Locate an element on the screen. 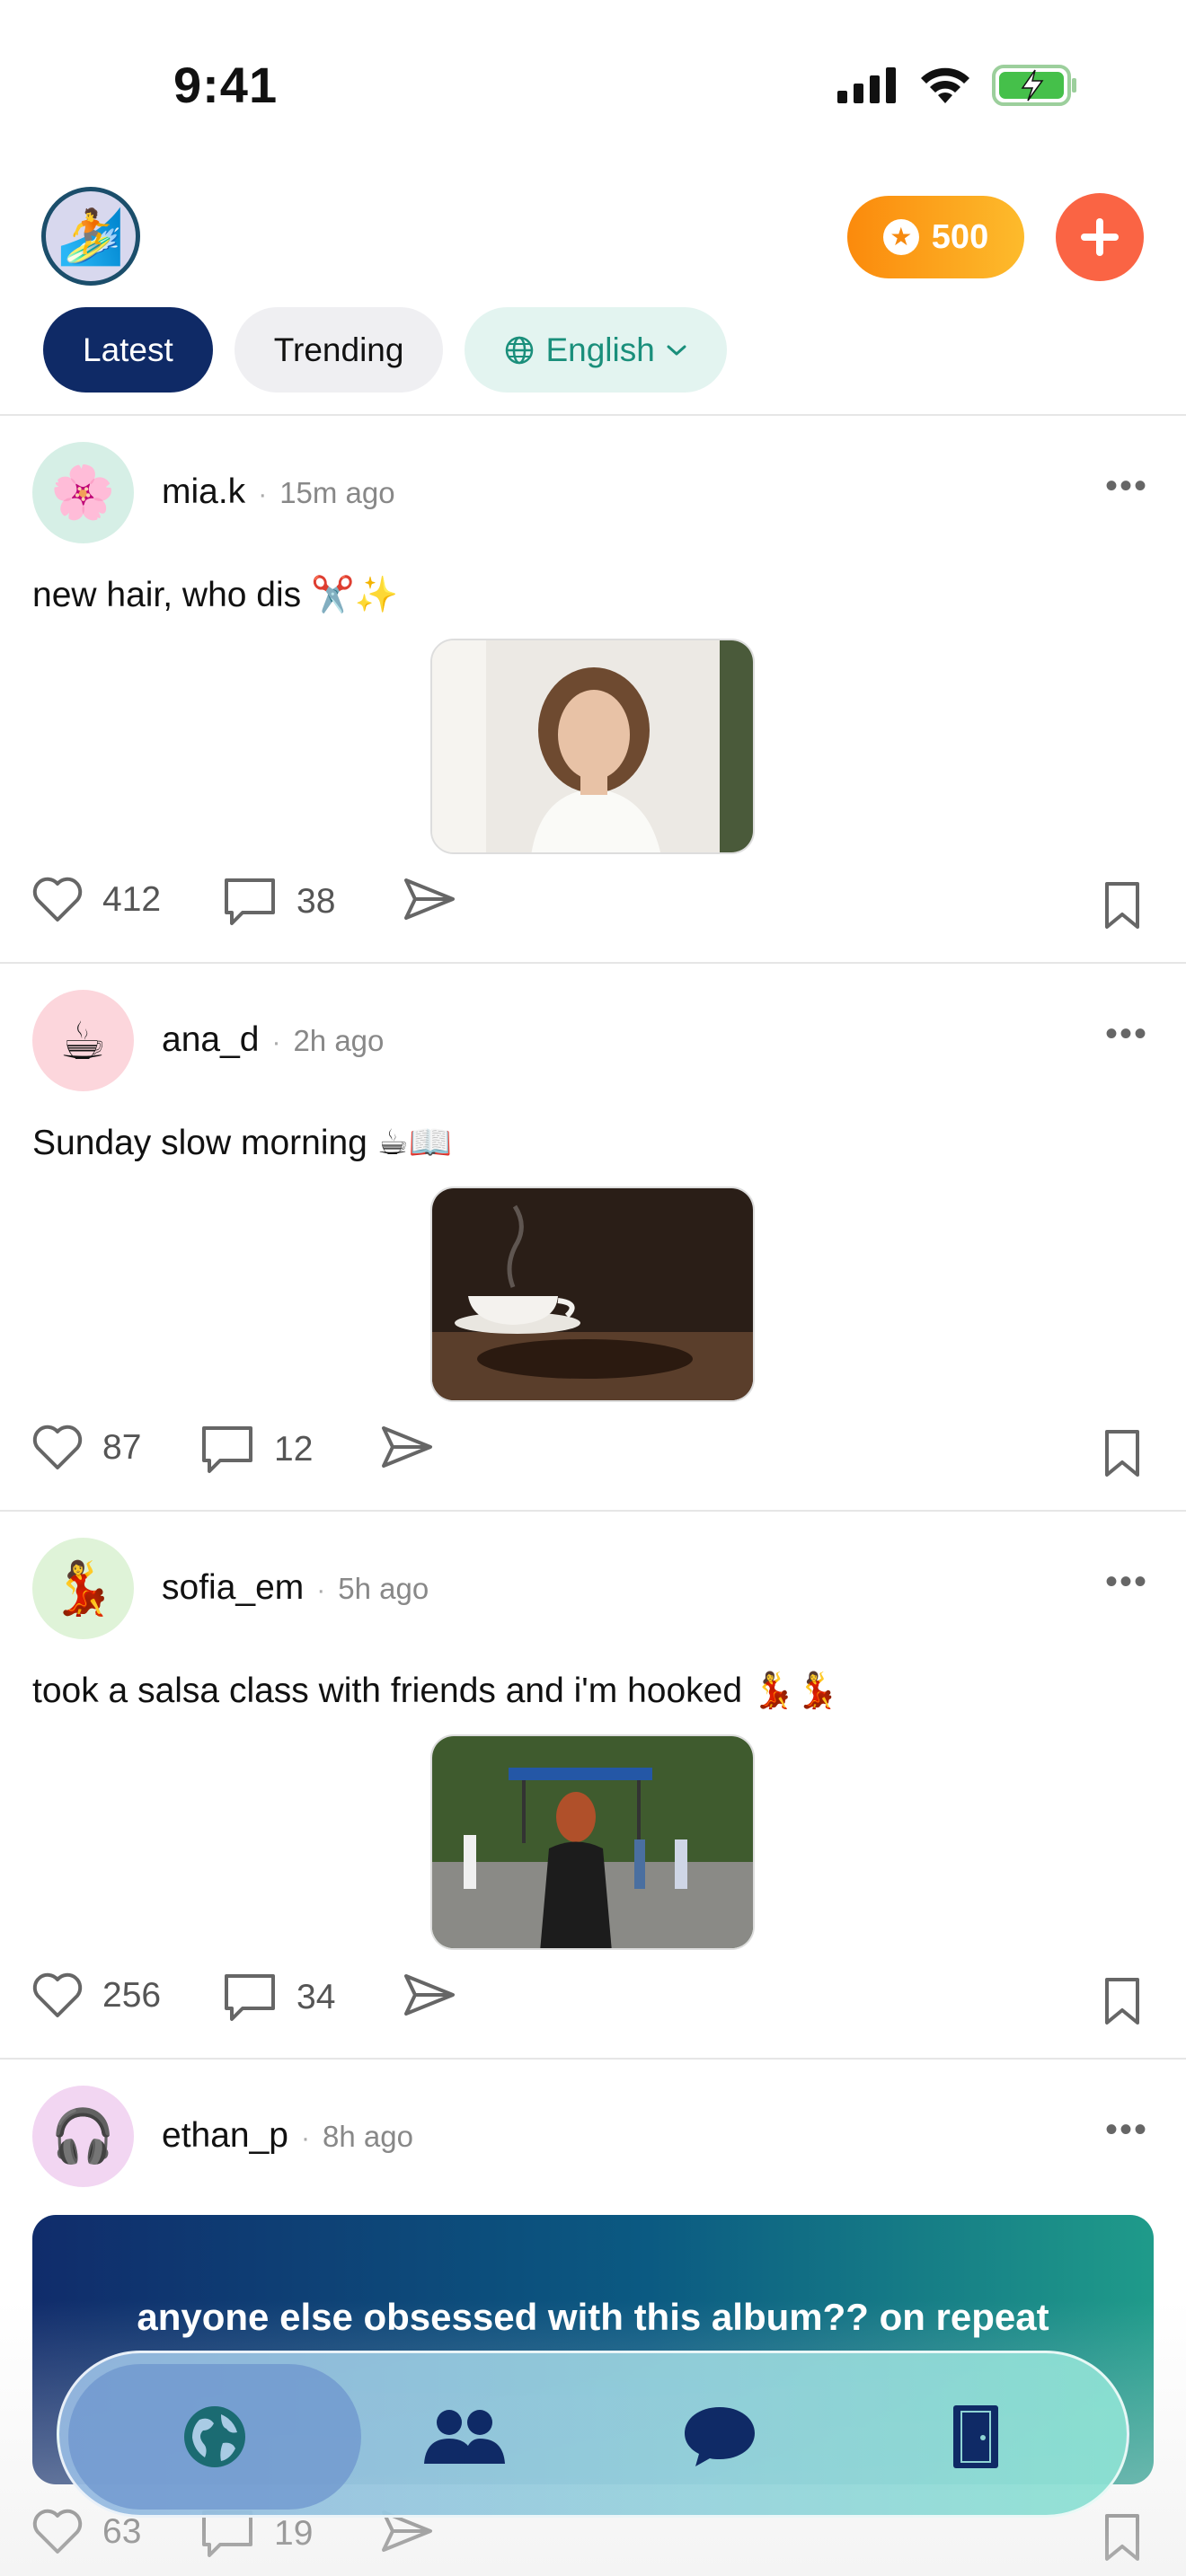  post-caption: new hair, who dis ✂️✨ is located at coordinates (215, 595).